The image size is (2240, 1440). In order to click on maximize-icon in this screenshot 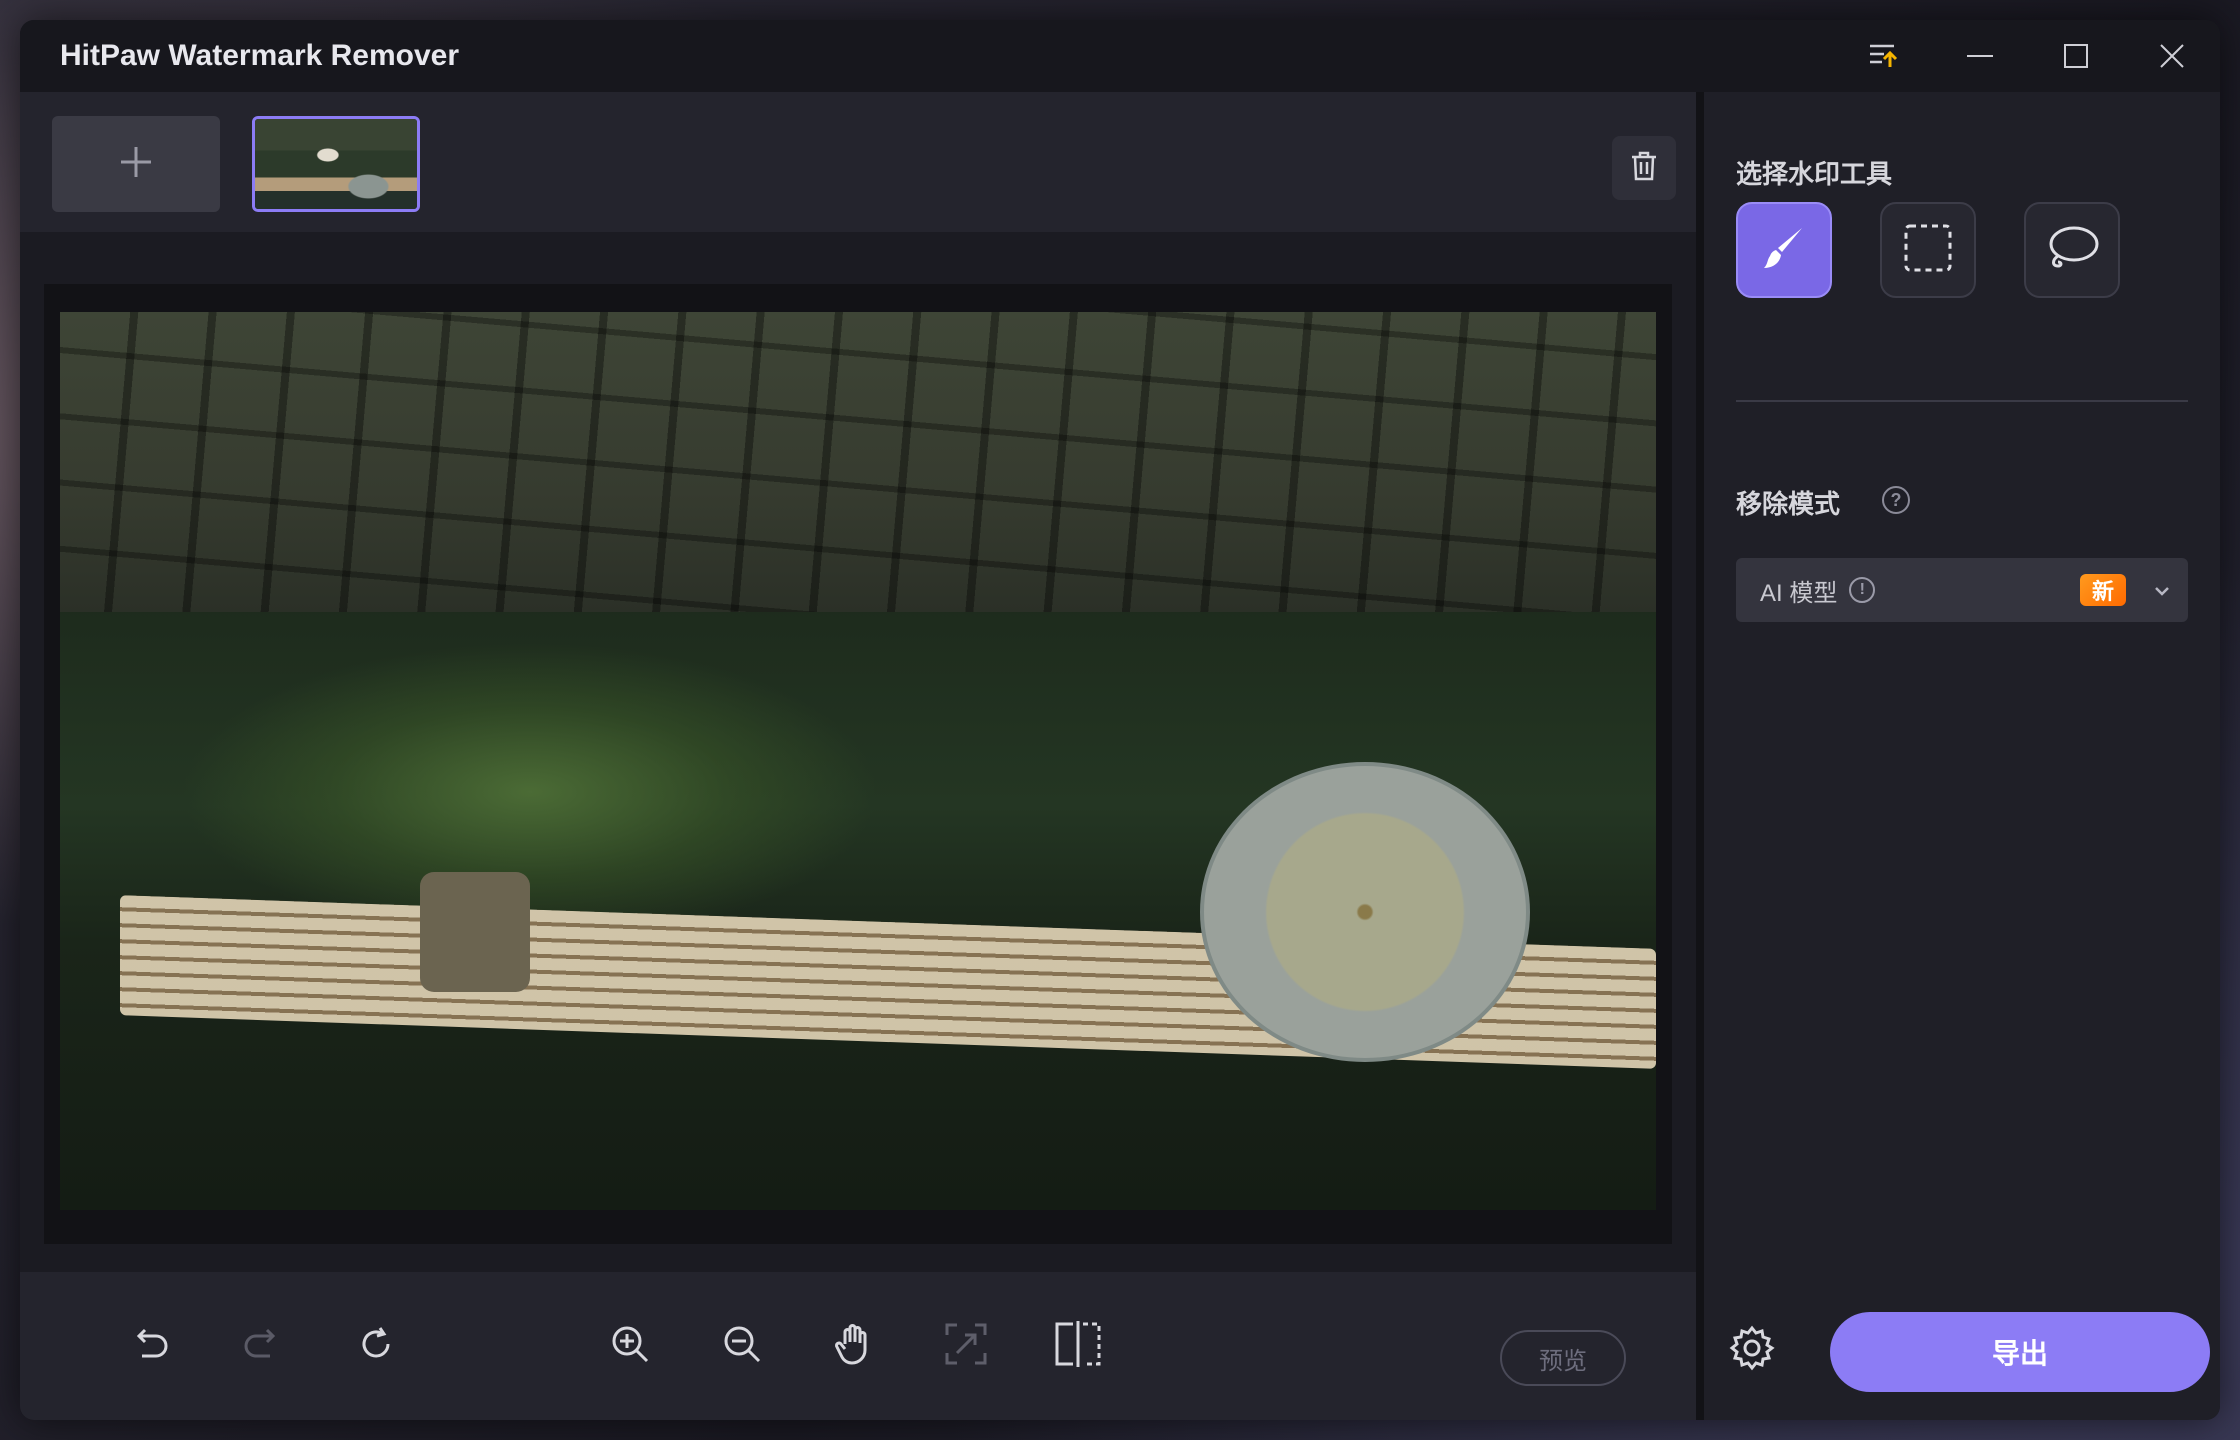, I will do `click(2076, 56)`.